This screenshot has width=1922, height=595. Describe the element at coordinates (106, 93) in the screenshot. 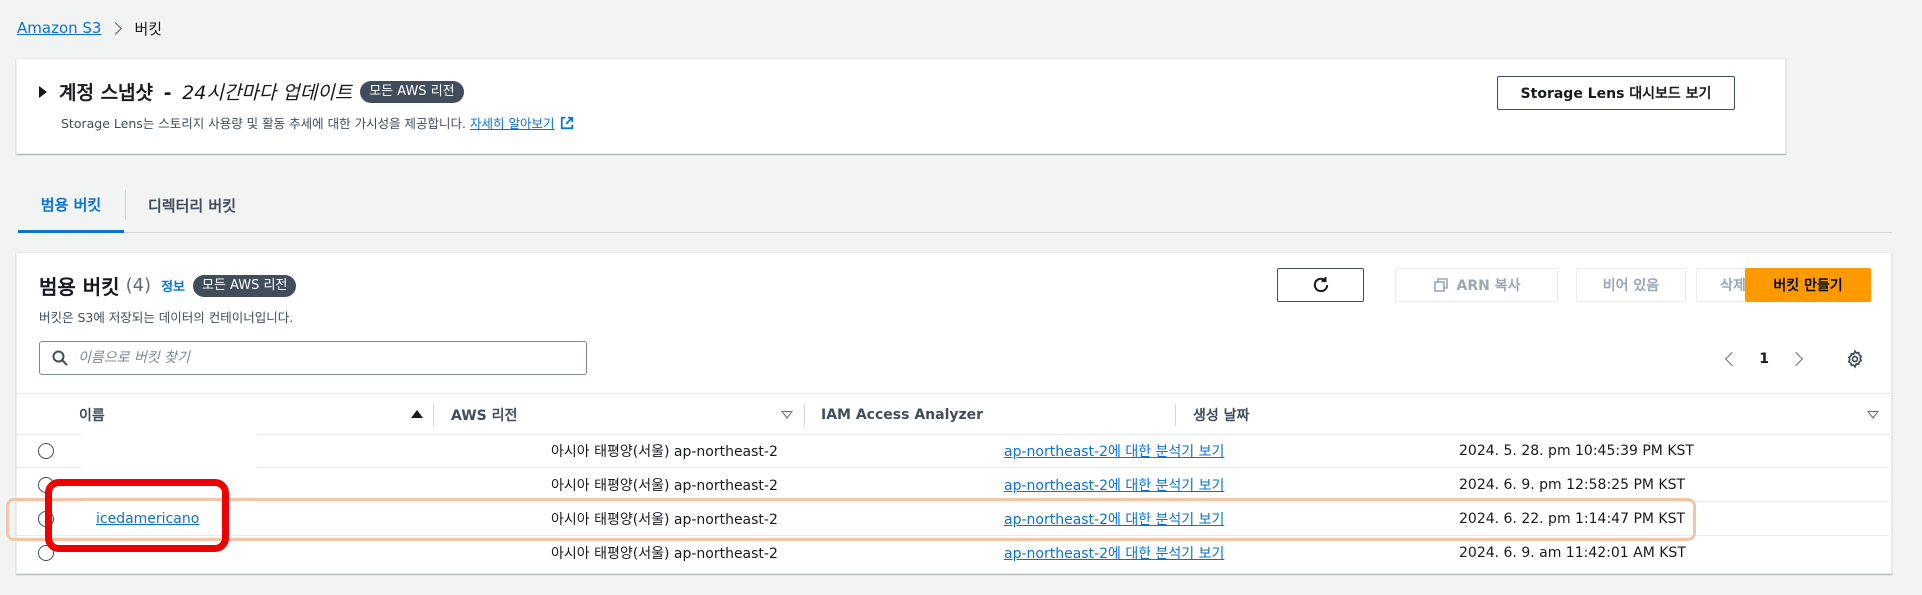

I see `storage-lens-title-main: 계정 스냅샷` at that location.